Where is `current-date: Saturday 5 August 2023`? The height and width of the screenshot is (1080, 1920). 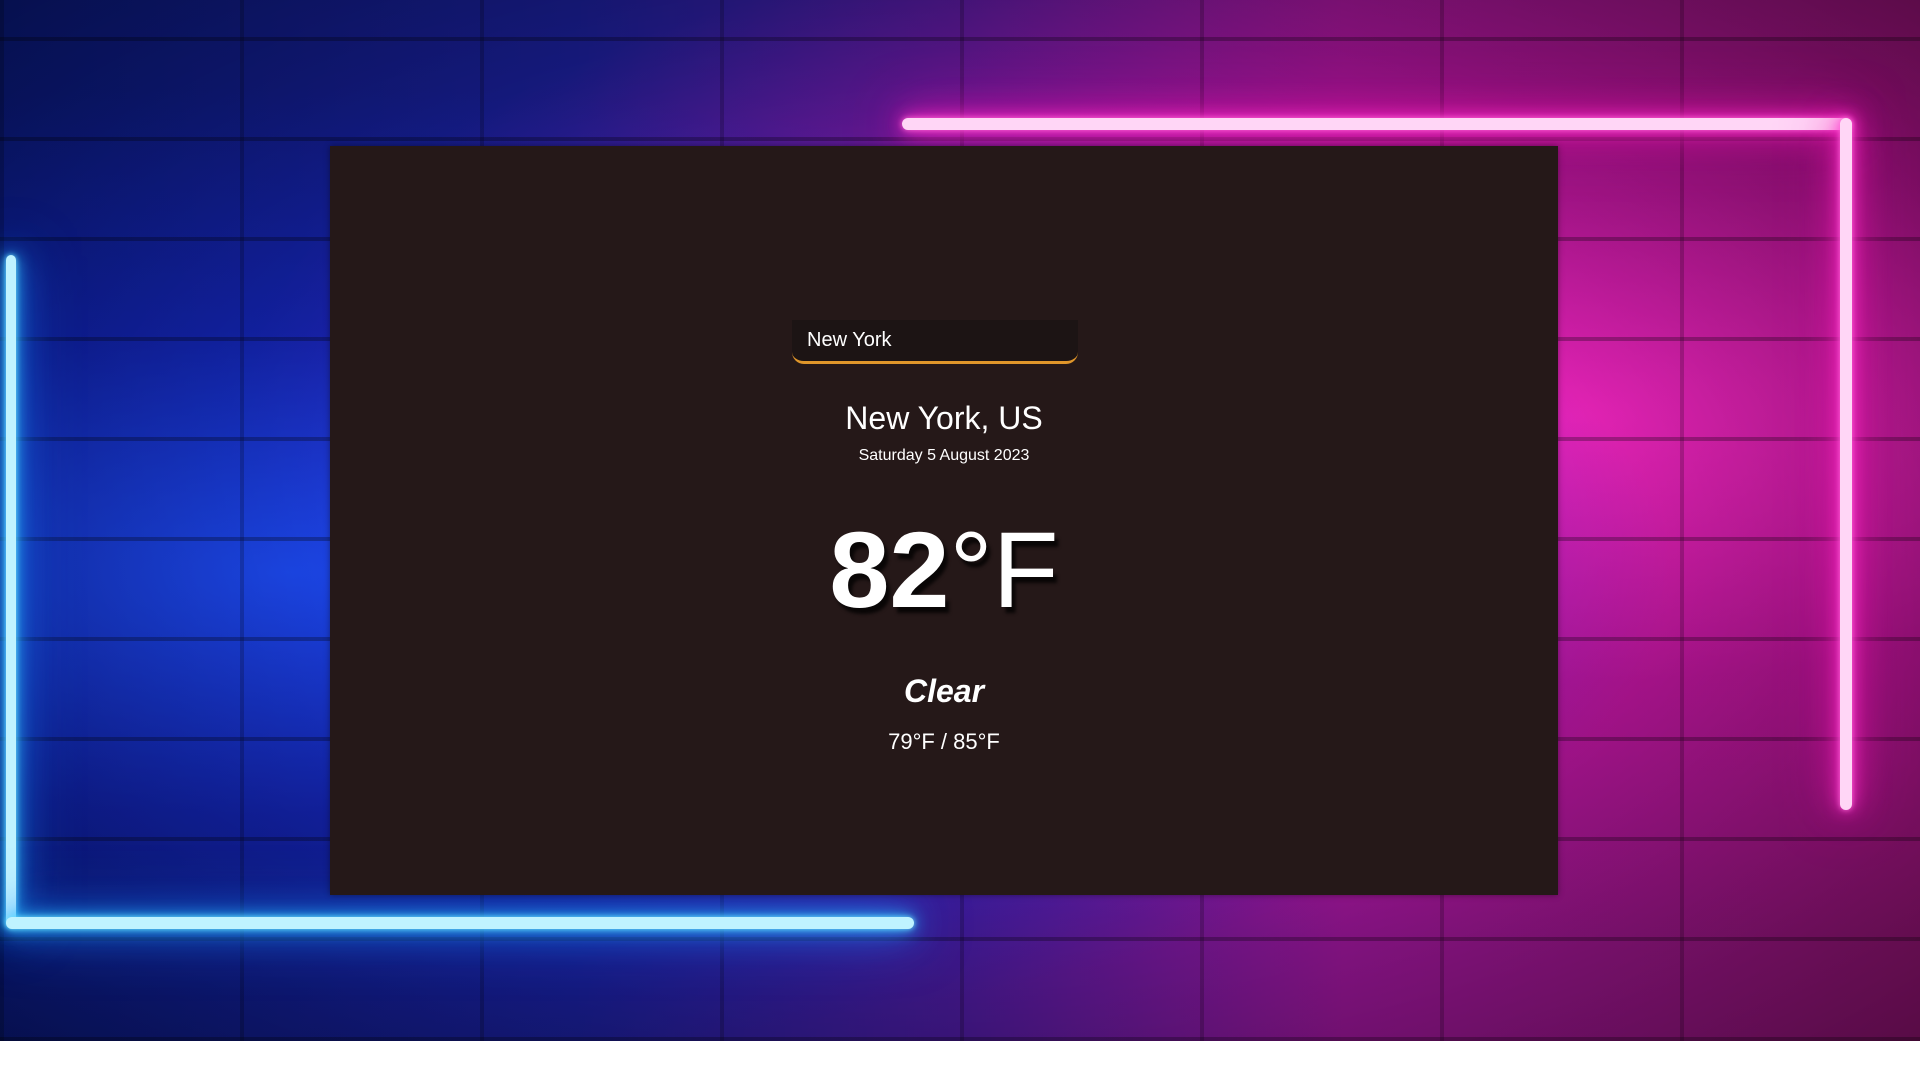 current-date: Saturday 5 August 2023 is located at coordinates (944, 455).